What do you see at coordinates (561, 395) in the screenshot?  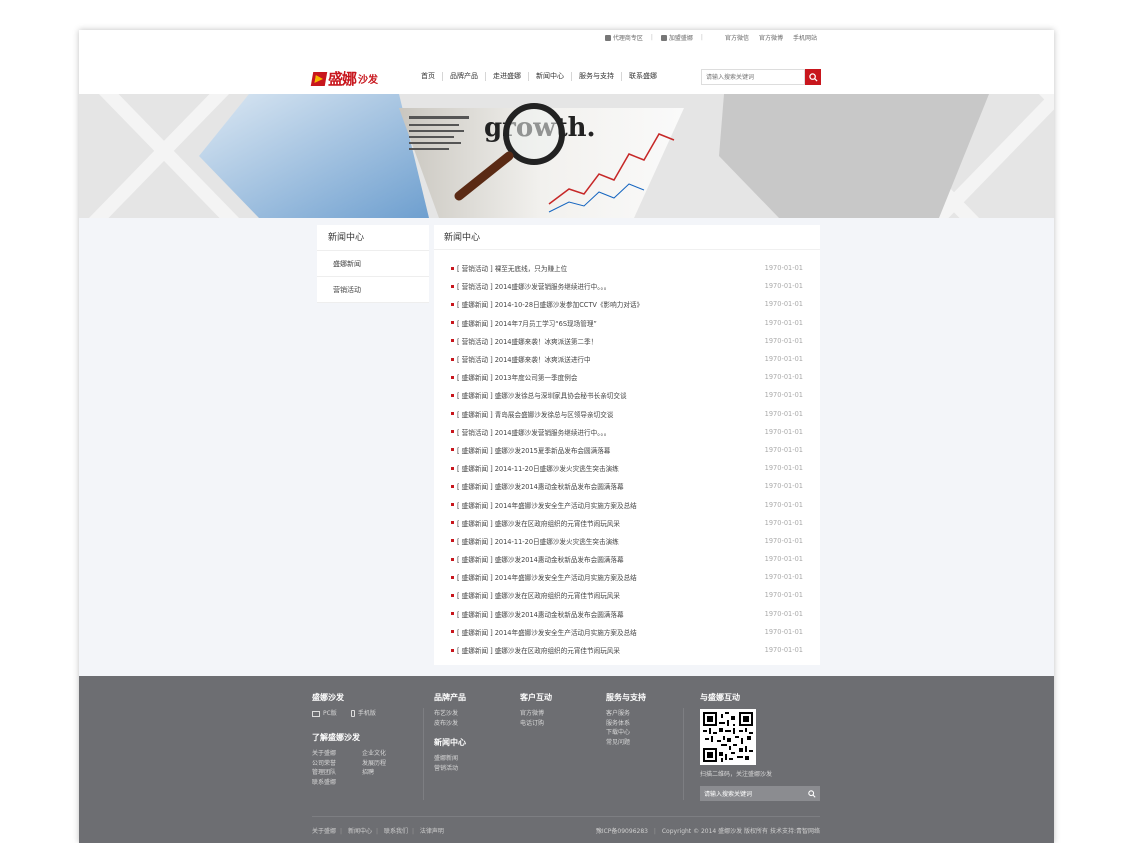 I see `news-title: 盛娜沙发徐总与深圳家具协会秘书长亲切交谈` at bounding box center [561, 395].